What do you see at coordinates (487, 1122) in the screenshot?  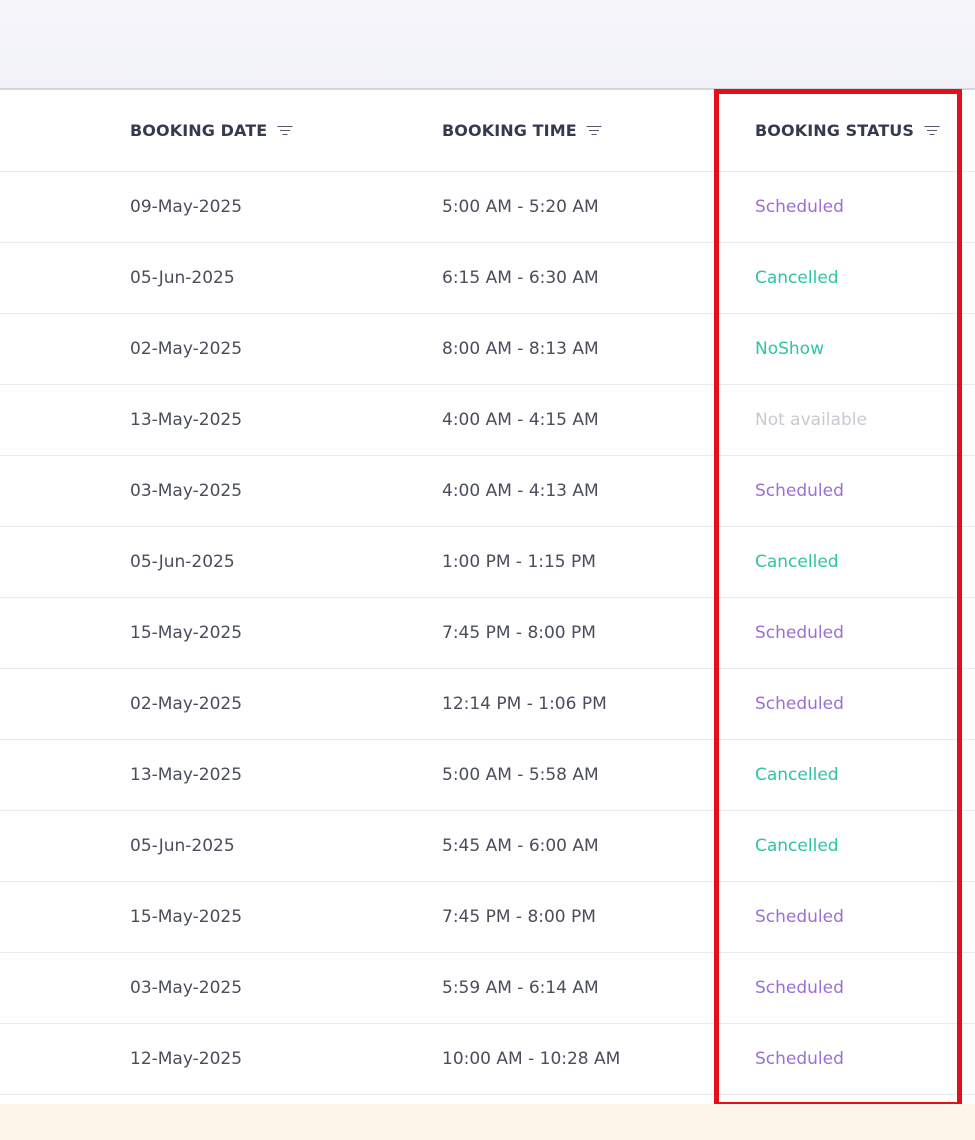 I see `table-footer-strip` at bounding box center [487, 1122].